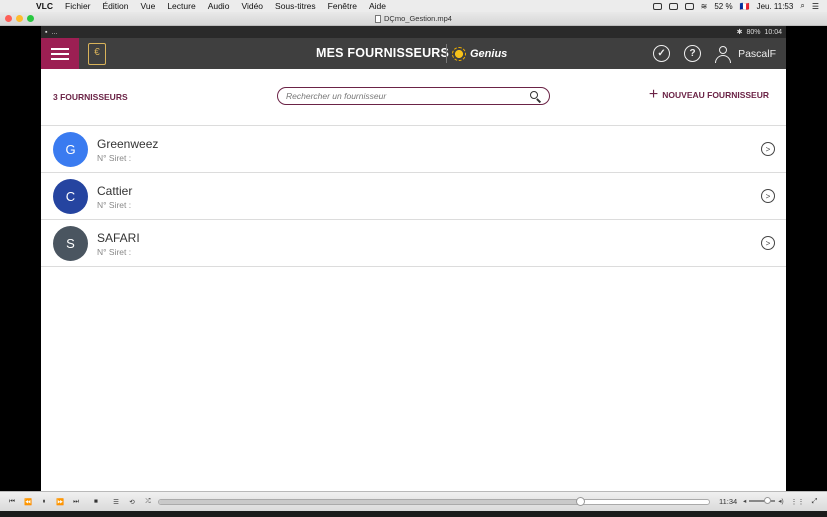 Image resolution: width=827 pixels, height=517 pixels. Describe the element at coordinates (132, 501) in the screenshot. I see `loop-icon: ⟲` at that location.